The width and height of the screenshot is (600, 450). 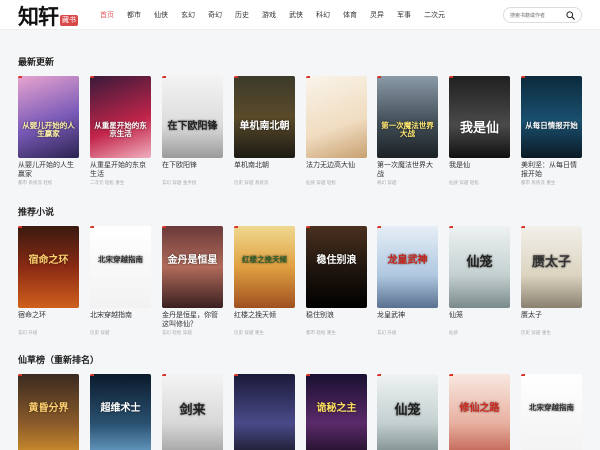 I want to click on book-card, so click(x=264, y=412).